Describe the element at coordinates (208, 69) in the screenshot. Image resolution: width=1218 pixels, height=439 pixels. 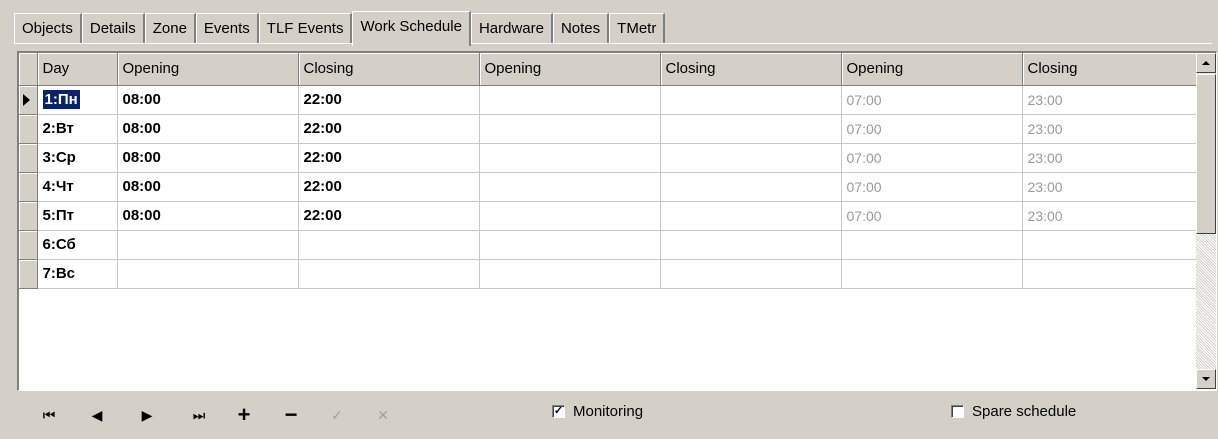
I see `column-header-opening-1: Opening` at that location.